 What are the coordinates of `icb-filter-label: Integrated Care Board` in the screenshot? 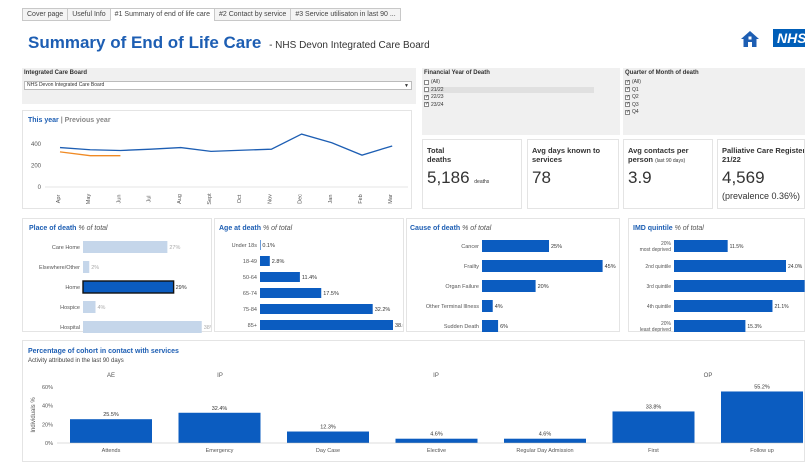 It's located at (56, 73).